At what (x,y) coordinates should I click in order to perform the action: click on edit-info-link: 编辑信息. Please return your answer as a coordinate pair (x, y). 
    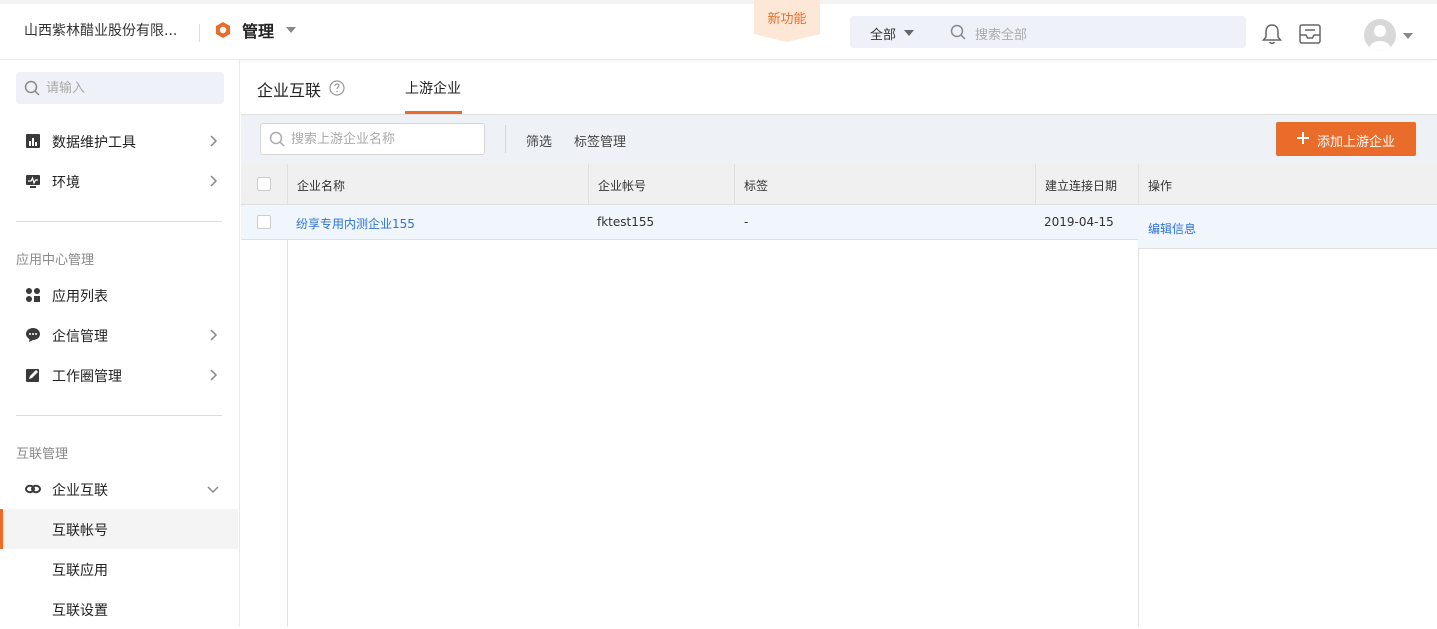
    Looking at the image, I should click on (1172, 228).